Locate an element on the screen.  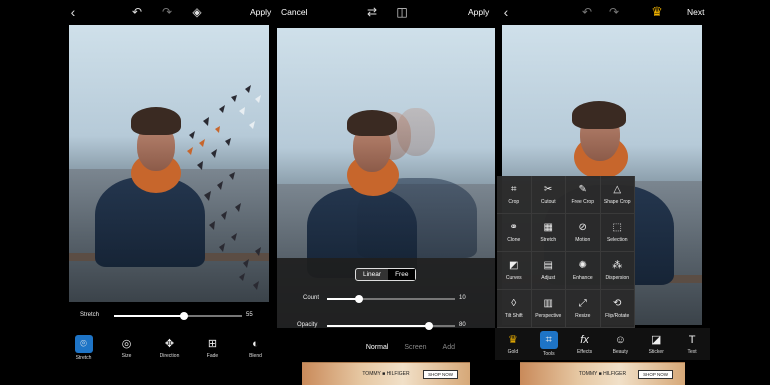
ad-brand: TOMMY ■ HILFIGER is located at coordinates (386, 374).